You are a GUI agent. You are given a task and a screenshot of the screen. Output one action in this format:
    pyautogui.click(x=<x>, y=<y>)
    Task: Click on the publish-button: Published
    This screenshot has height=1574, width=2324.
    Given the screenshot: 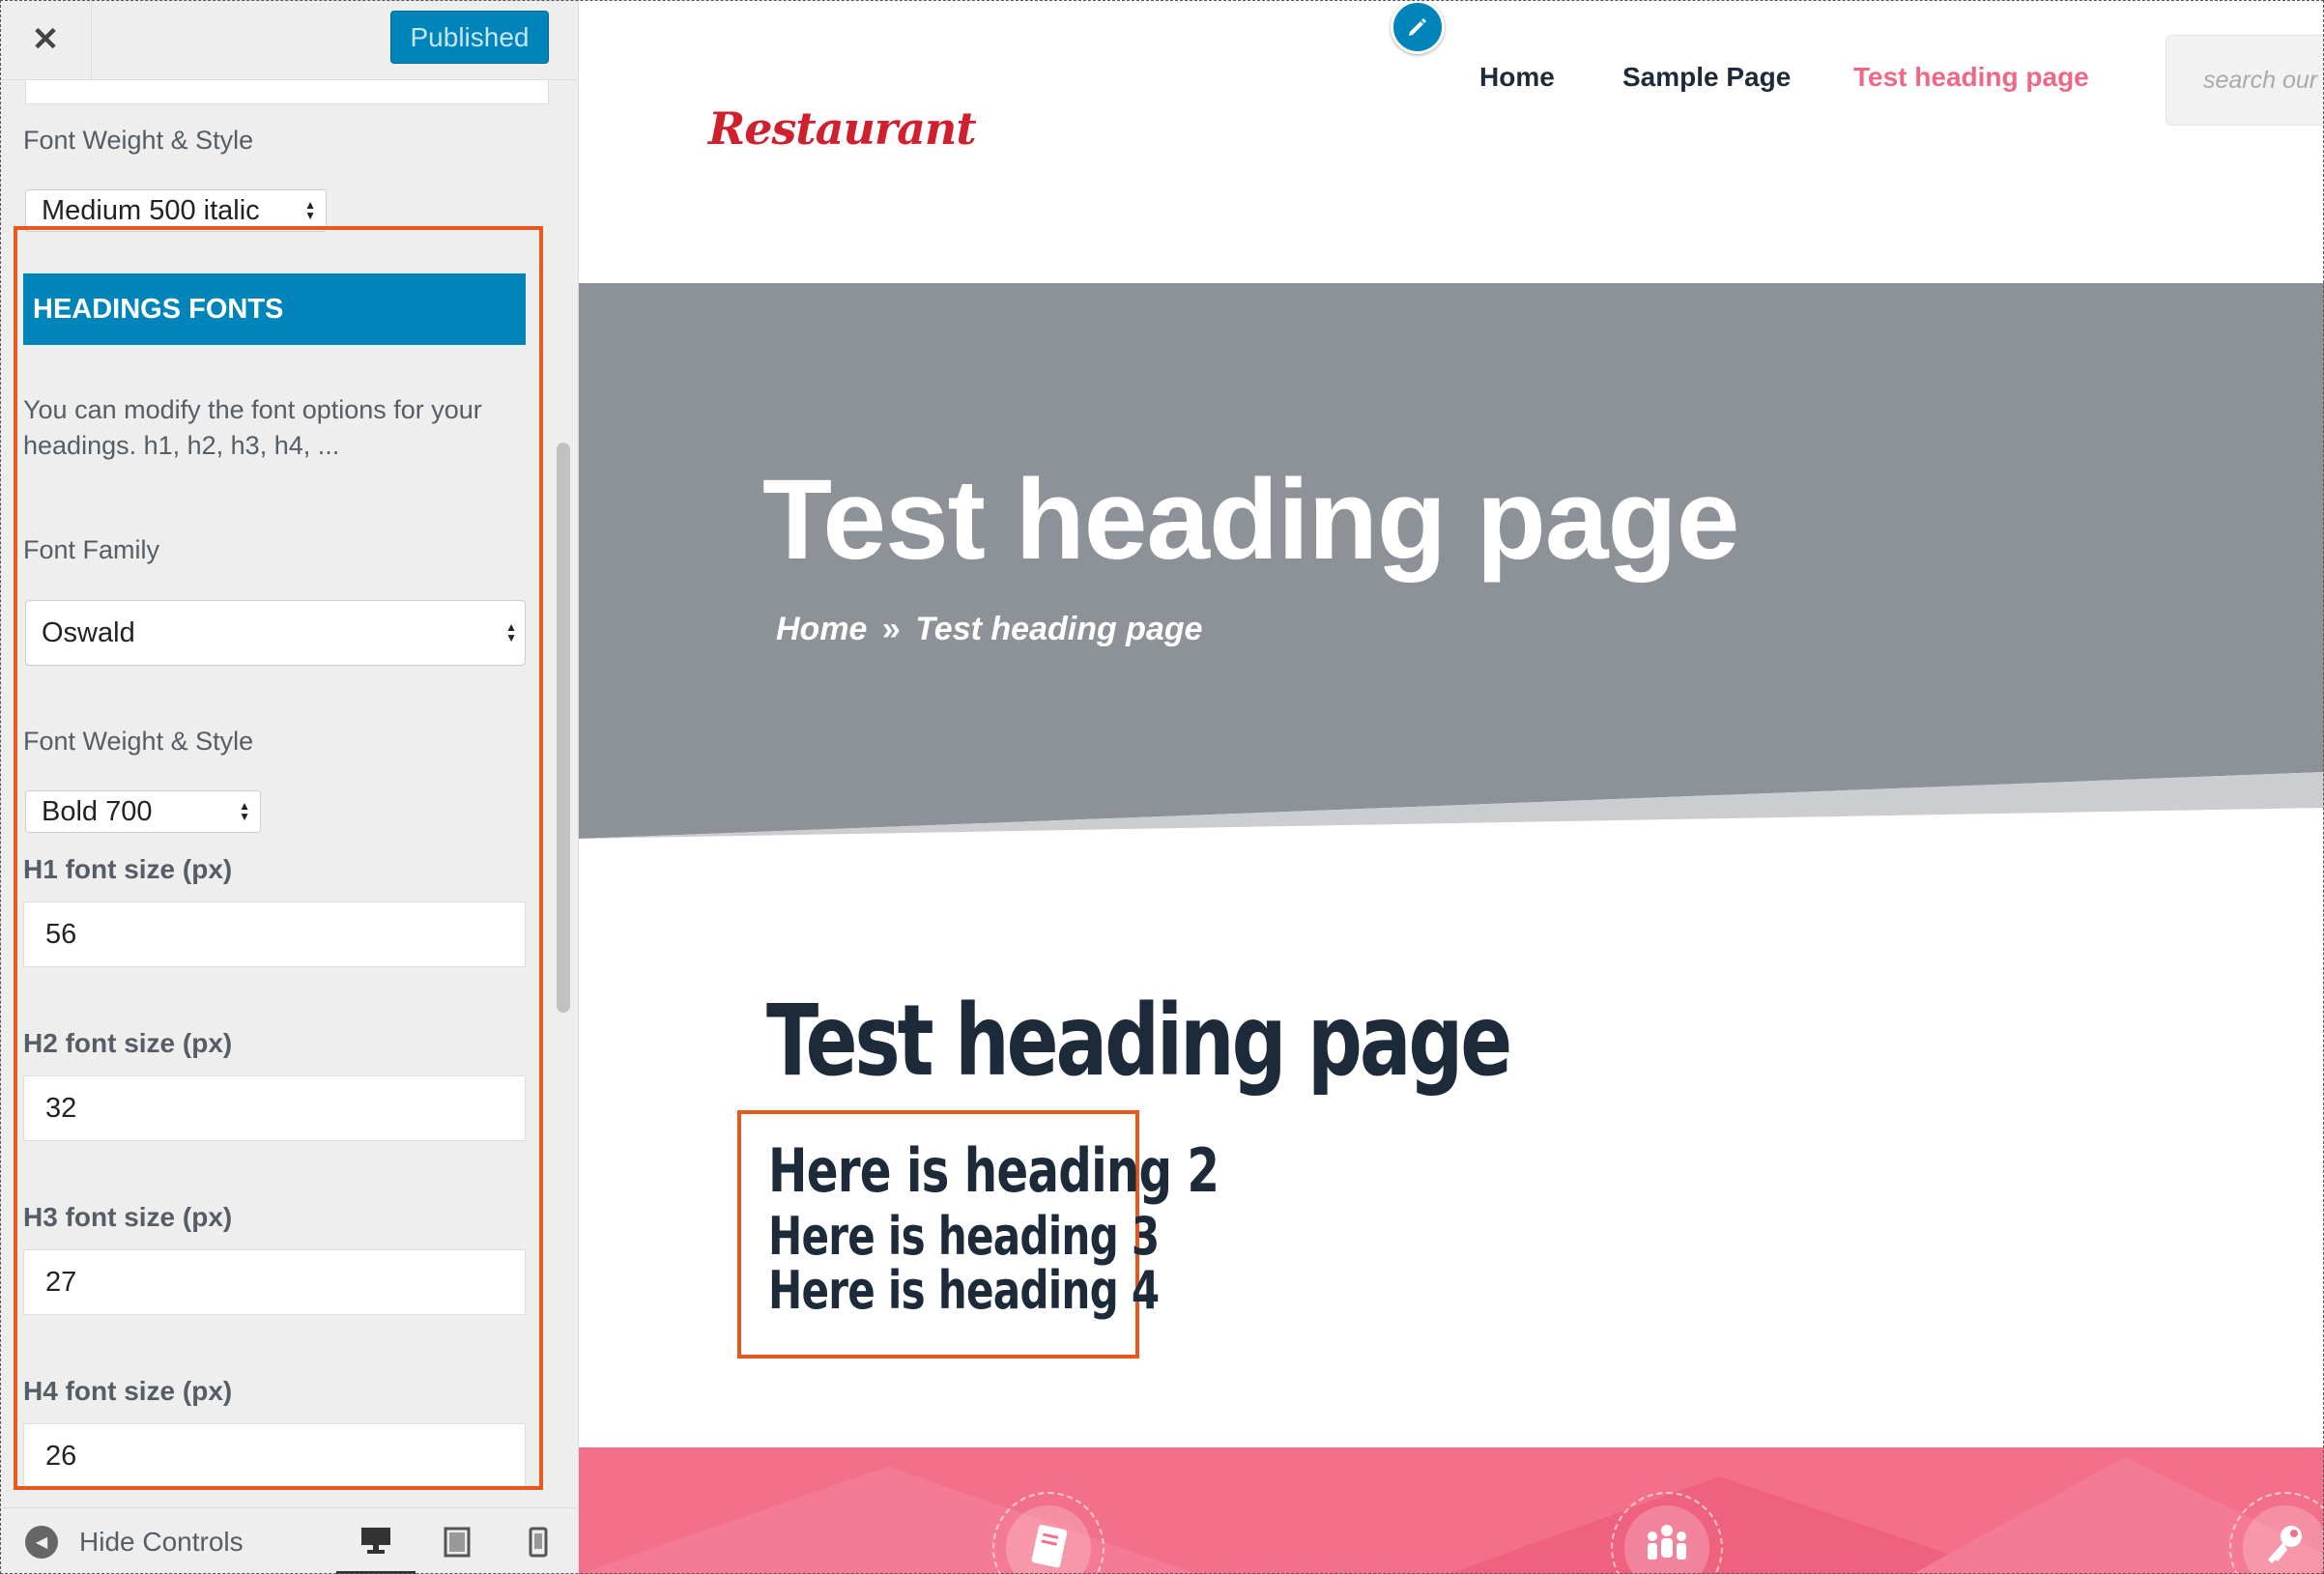 What is the action you would take?
    pyautogui.click(x=470, y=37)
    